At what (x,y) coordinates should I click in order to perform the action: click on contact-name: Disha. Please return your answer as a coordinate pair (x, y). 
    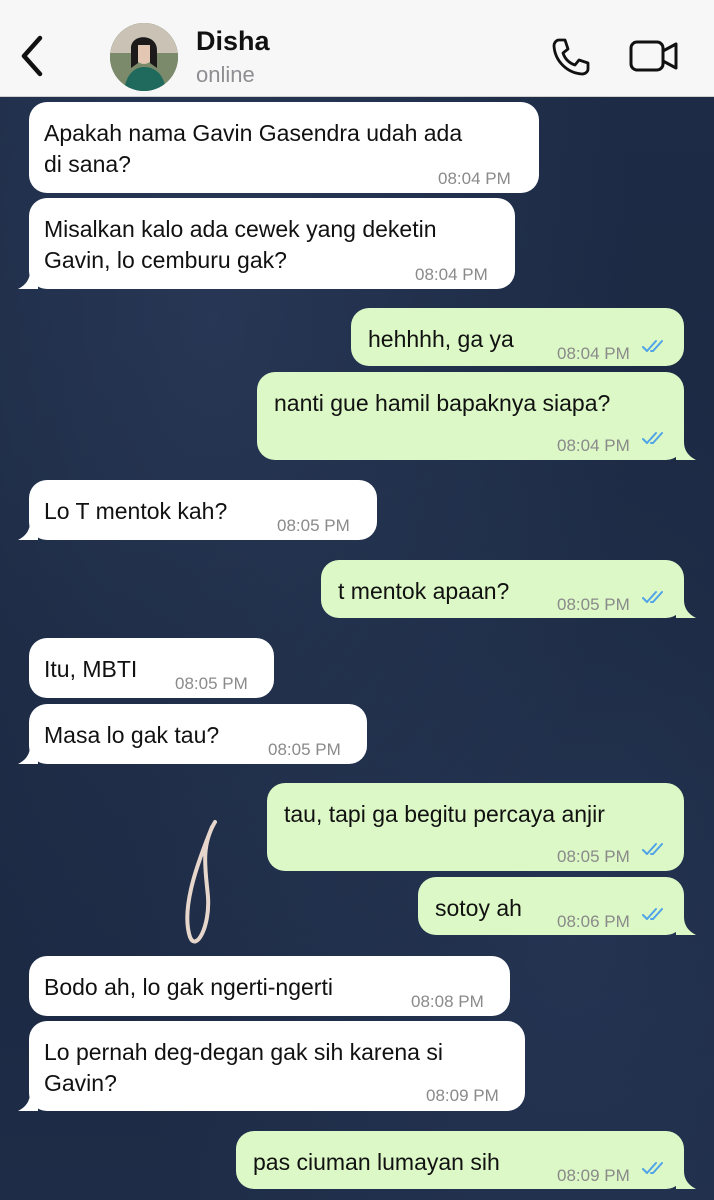
    Looking at the image, I should click on (233, 41).